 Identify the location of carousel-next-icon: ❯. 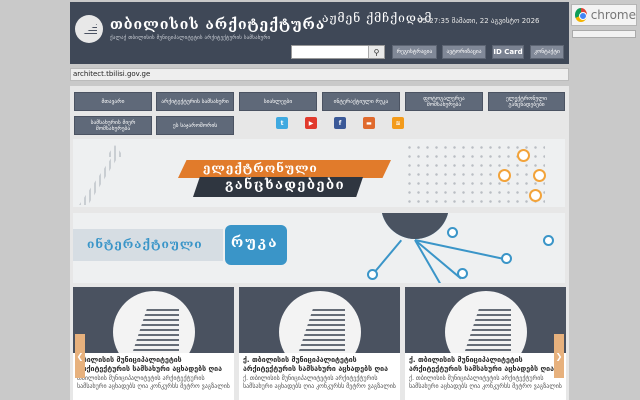
(559, 356).